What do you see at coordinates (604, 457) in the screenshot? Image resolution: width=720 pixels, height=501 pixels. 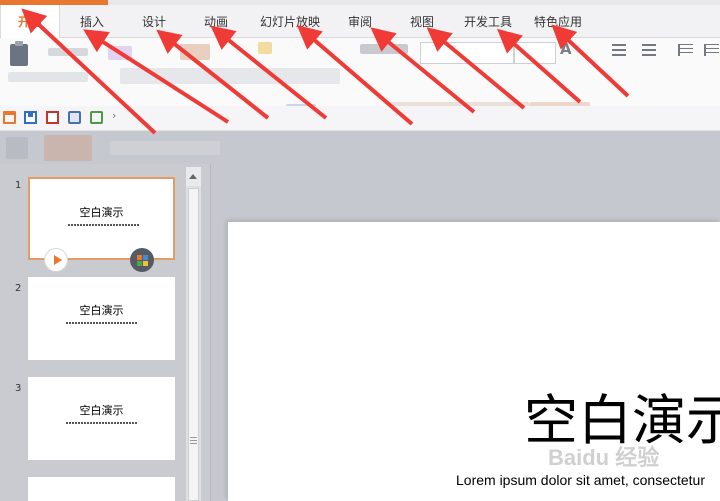 I see `watermark: Baidu 经验` at bounding box center [604, 457].